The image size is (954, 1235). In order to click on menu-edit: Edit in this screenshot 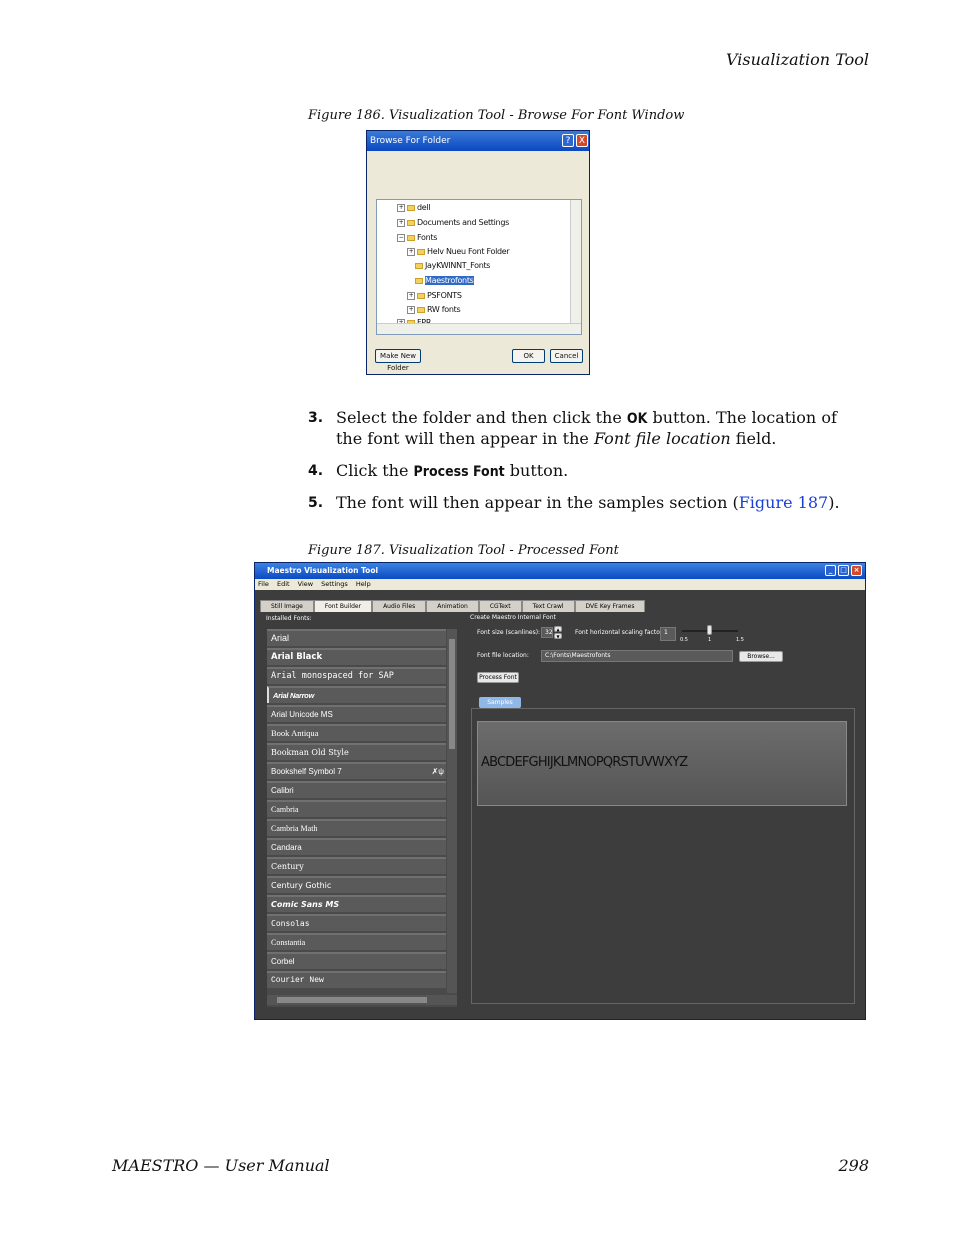, I will do `click(283, 584)`.